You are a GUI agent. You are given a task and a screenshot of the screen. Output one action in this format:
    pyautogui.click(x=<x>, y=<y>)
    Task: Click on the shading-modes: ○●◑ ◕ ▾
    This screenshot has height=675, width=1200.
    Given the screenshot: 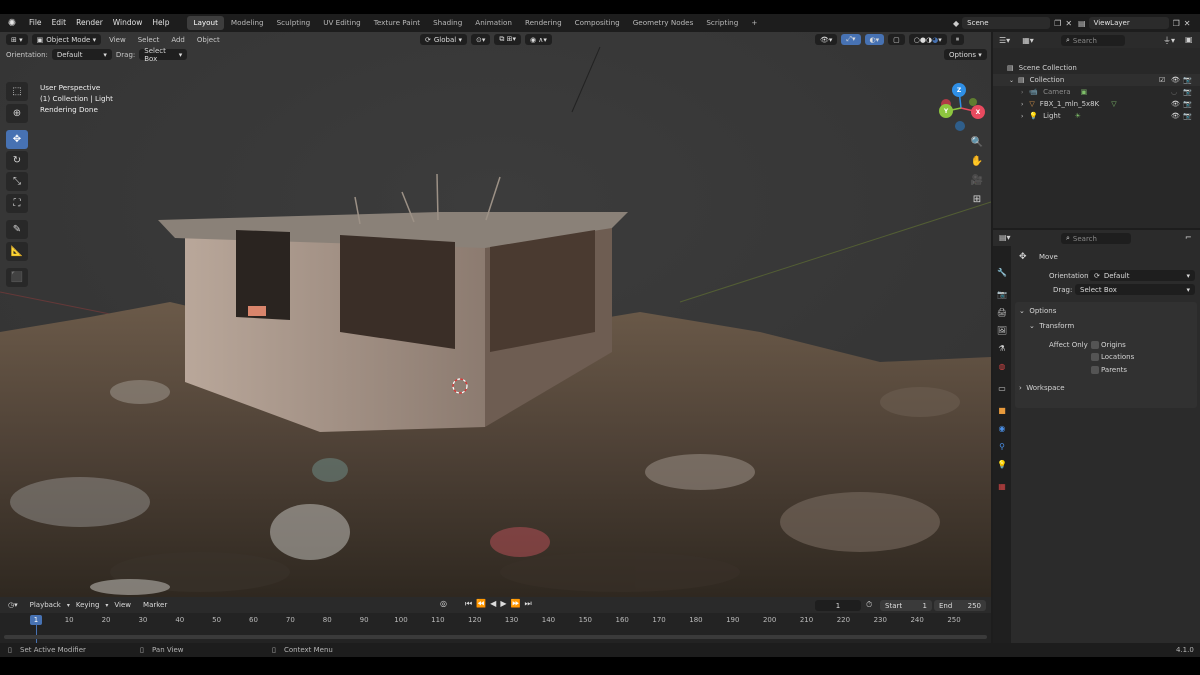 What is the action you would take?
    pyautogui.click(x=927, y=39)
    